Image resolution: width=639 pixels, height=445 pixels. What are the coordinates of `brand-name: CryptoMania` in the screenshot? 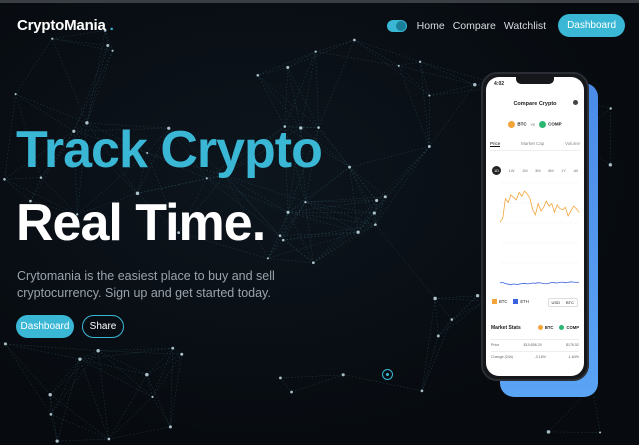 It's located at (61, 25).